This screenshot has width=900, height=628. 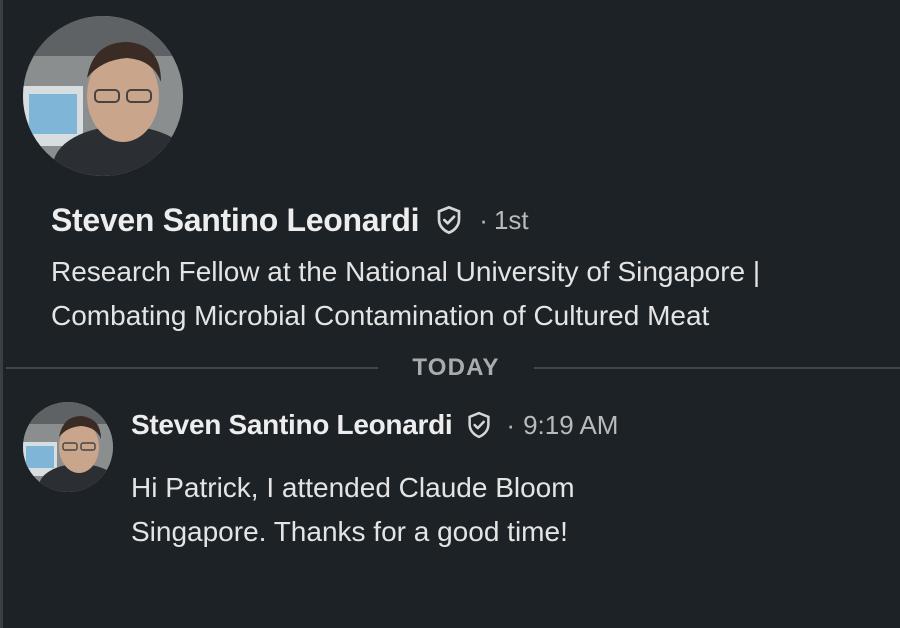 I want to click on message-timestamp: 9:19 AM, so click(x=571, y=424).